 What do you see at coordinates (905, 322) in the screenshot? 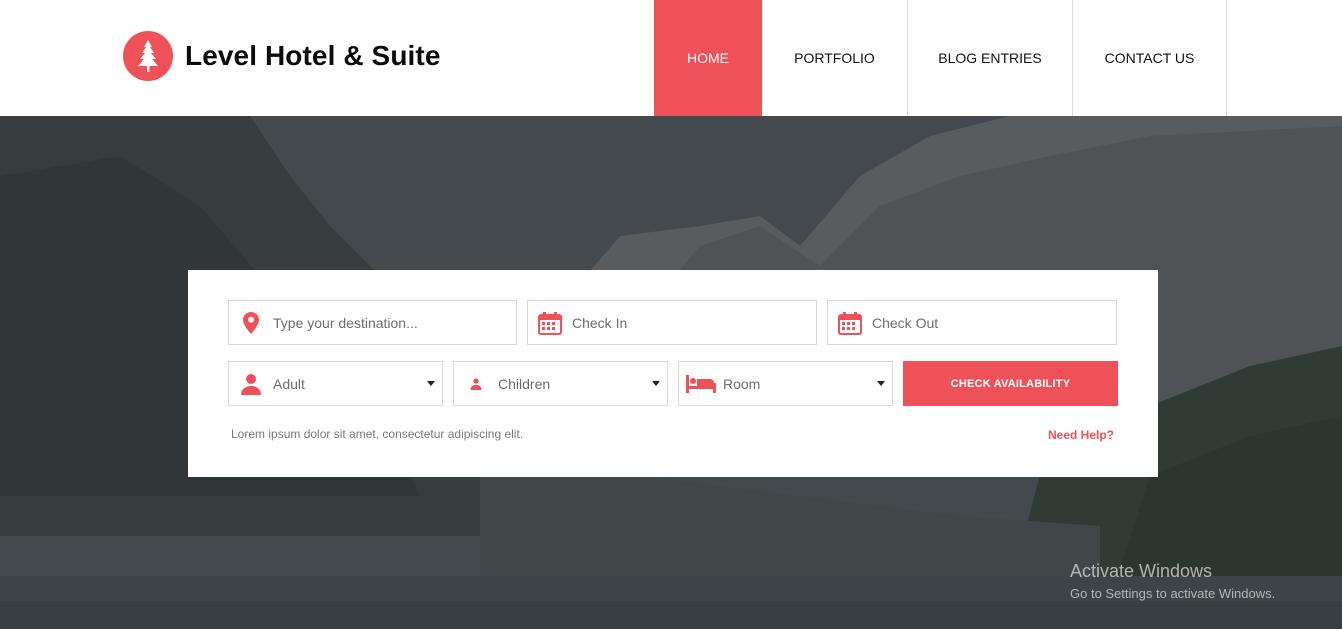
I see `check-out-placeholder: Check Out` at bounding box center [905, 322].